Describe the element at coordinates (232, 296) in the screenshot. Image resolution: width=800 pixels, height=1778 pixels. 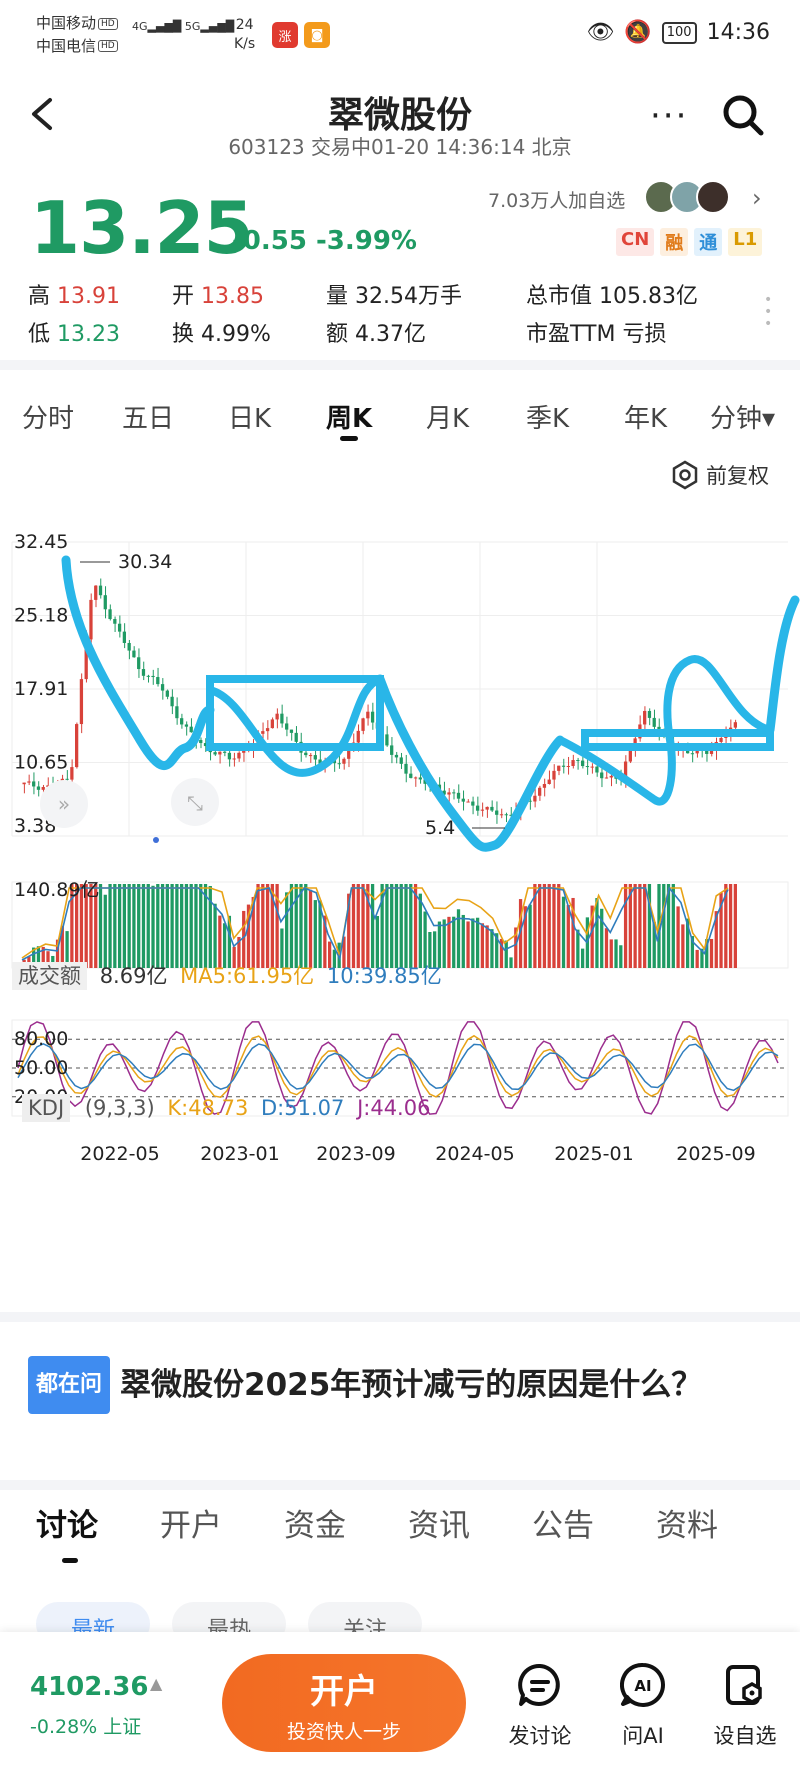
I see `stat-value: 13.85` at that location.